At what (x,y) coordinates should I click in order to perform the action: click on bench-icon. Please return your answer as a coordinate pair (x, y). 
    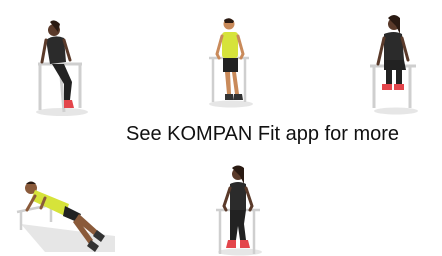
    Looking at the image, I should click on (393, 86).